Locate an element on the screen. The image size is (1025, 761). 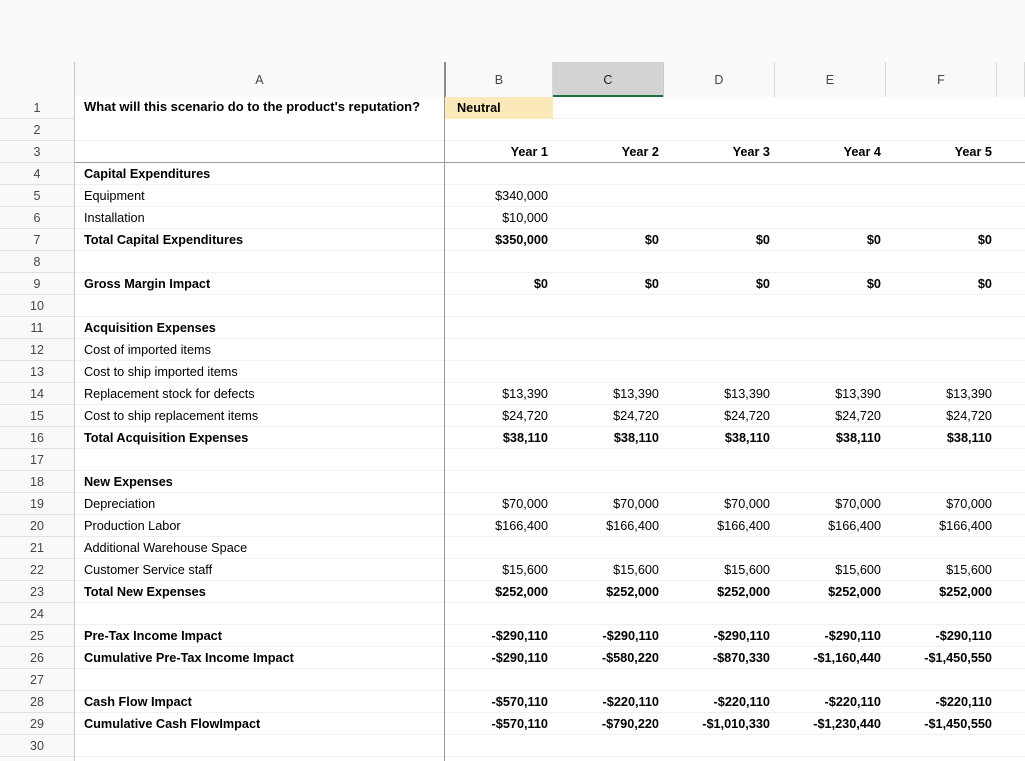
cell-d26: -$870,330 is located at coordinates (719, 658).